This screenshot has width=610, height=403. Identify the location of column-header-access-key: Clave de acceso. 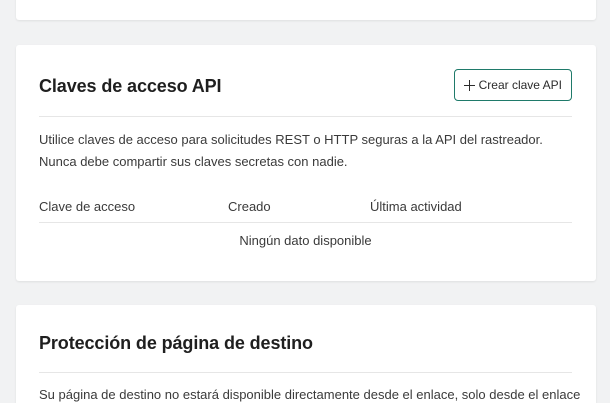
(87, 206).